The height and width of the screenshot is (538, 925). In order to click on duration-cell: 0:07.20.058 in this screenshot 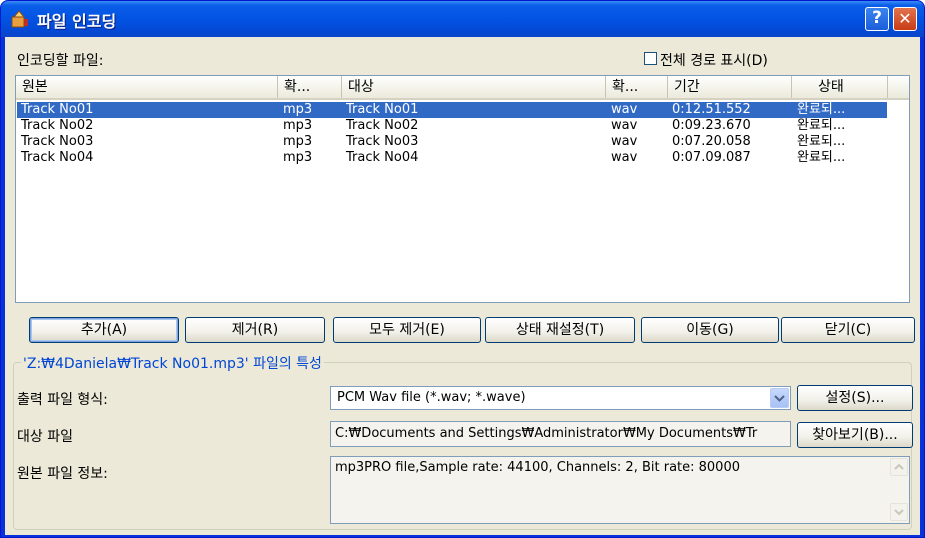, I will do `click(711, 141)`.